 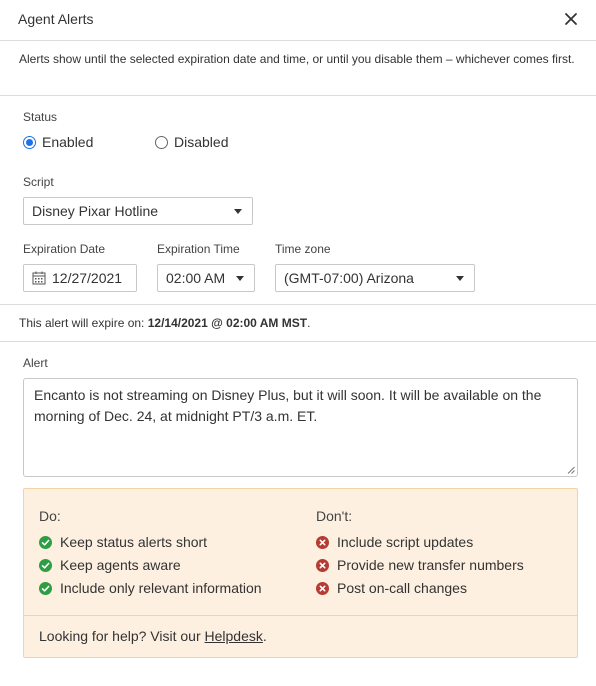 What do you see at coordinates (405, 542) in the screenshot?
I see `dont-item-label: Include script updates` at bounding box center [405, 542].